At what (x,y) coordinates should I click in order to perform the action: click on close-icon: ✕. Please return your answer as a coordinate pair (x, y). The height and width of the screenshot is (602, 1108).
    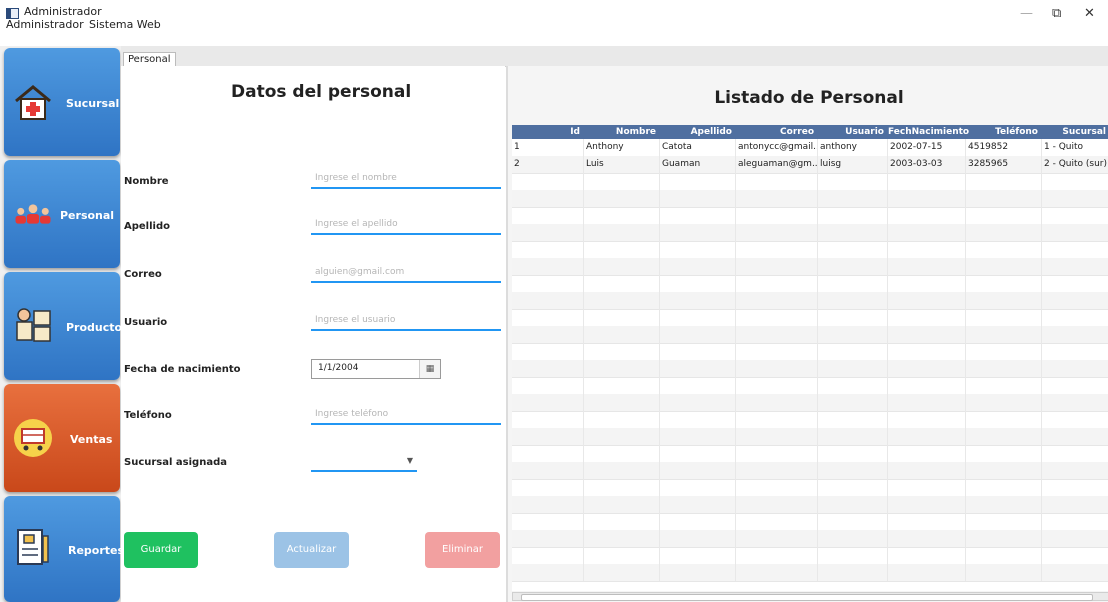
    Looking at the image, I should click on (1089, 13).